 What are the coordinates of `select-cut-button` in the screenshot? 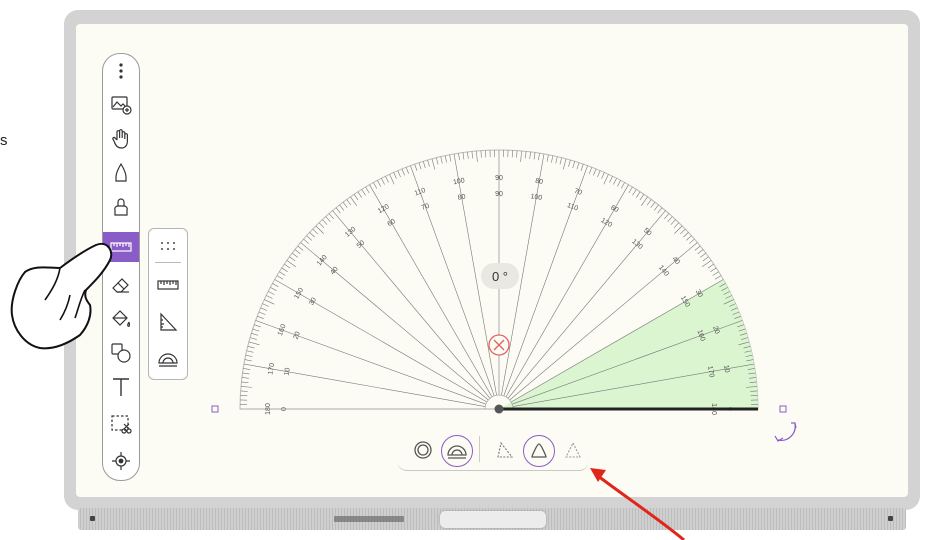 It's located at (121, 425).